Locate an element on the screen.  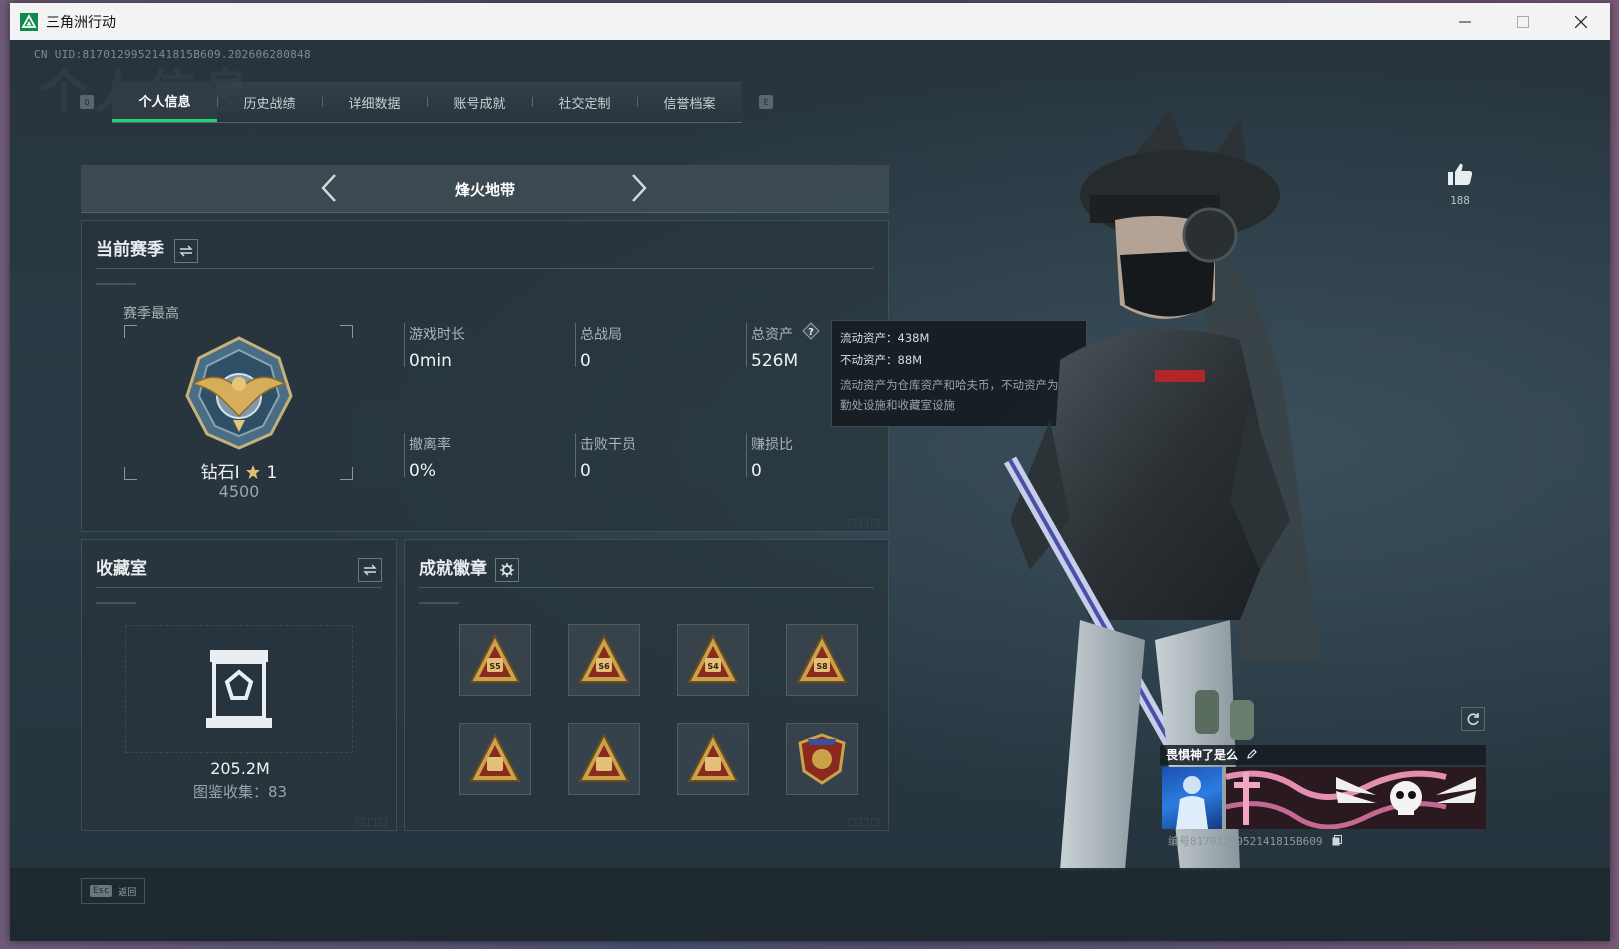
player-id-text: 编号8170129952141815B609 is located at coordinates (1245, 841).